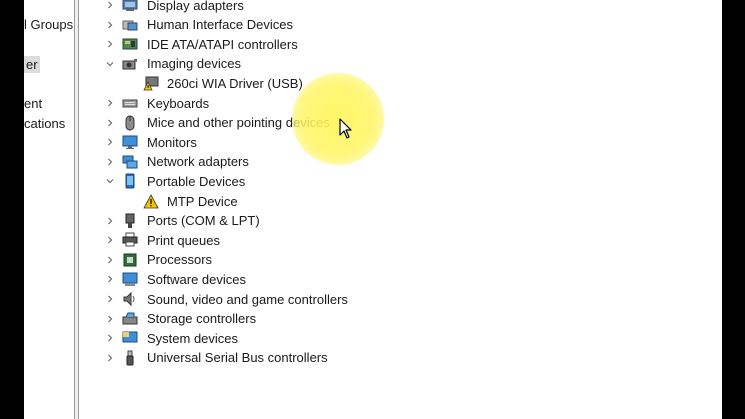 The height and width of the screenshot is (419, 745). Describe the element at coordinates (151, 201) in the screenshot. I see `warning-device-icon` at that location.